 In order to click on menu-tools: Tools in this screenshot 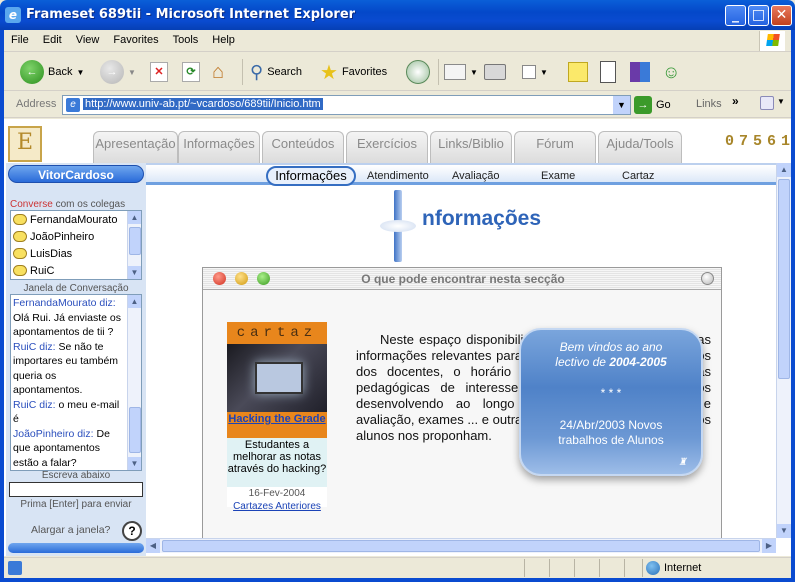, I will do `click(186, 38)`.